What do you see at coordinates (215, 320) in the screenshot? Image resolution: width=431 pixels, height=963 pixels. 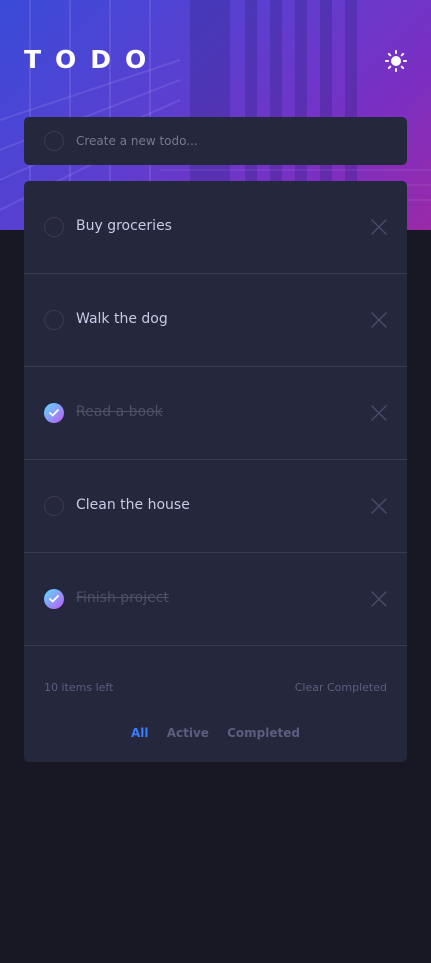 I see `todo-item: Walk the dog` at bounding box center [215, 320].